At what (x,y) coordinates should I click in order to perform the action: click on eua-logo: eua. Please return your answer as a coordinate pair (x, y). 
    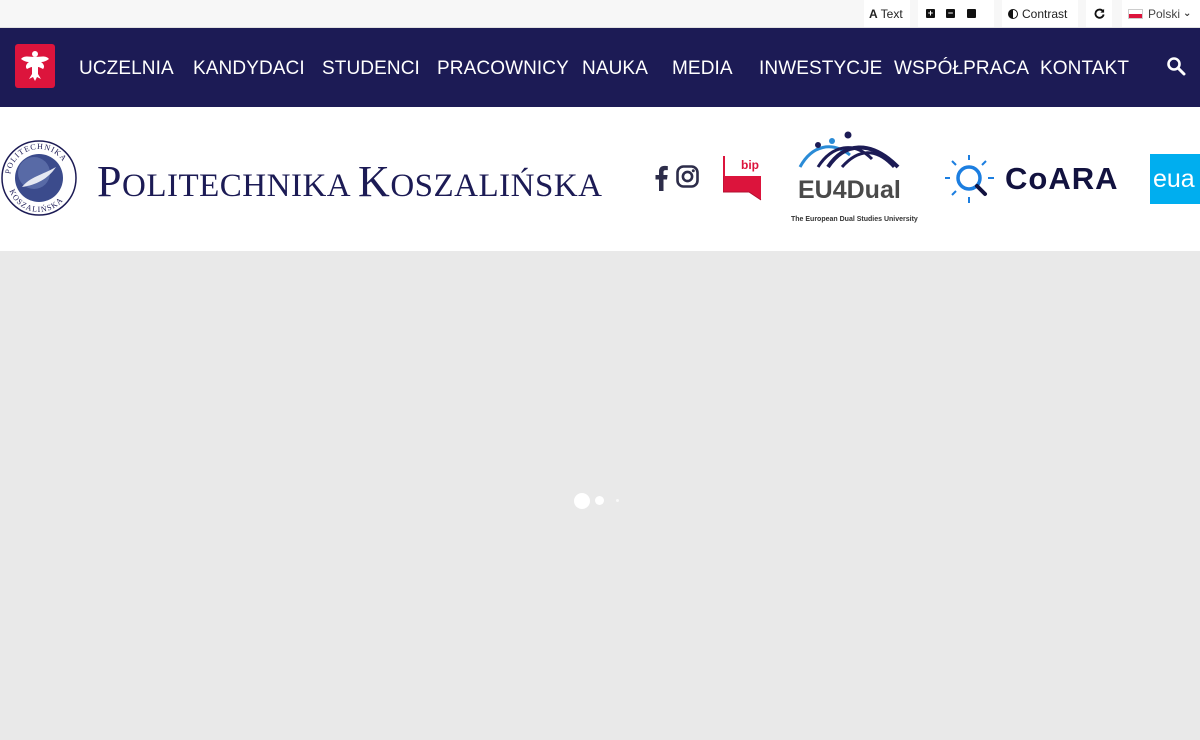
    Looking at the image, I should click on (1175, 179).